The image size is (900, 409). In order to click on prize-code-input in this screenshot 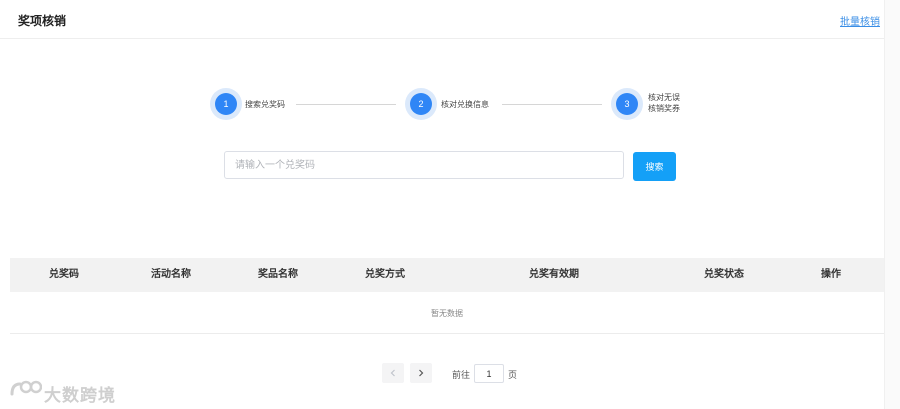, I will do `click(424, 165)`.